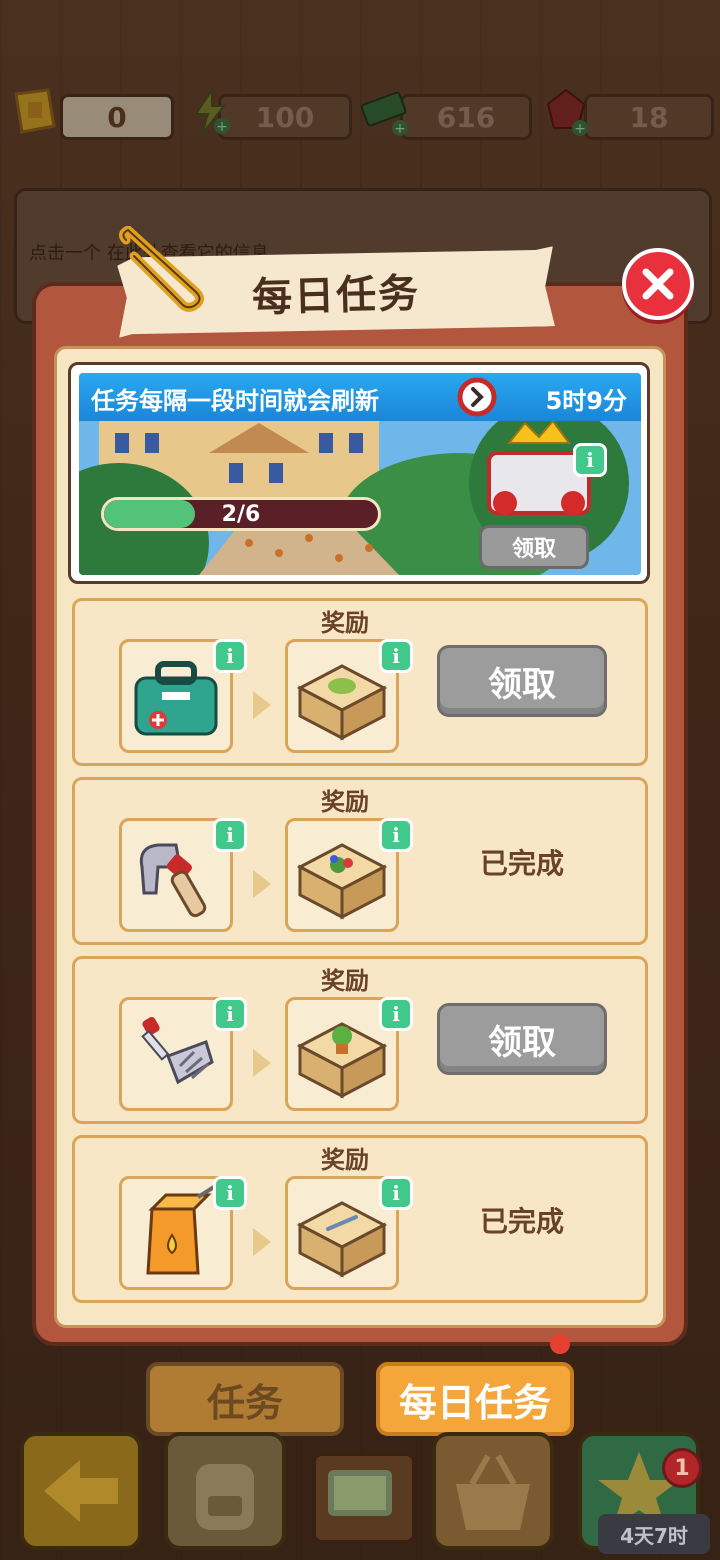 This screenshot has width=720, height=1560. What do you see at coordinates (342, 1060) in the screenshot?
I see `plant-box-icon` at bounding box center [342, 1060].